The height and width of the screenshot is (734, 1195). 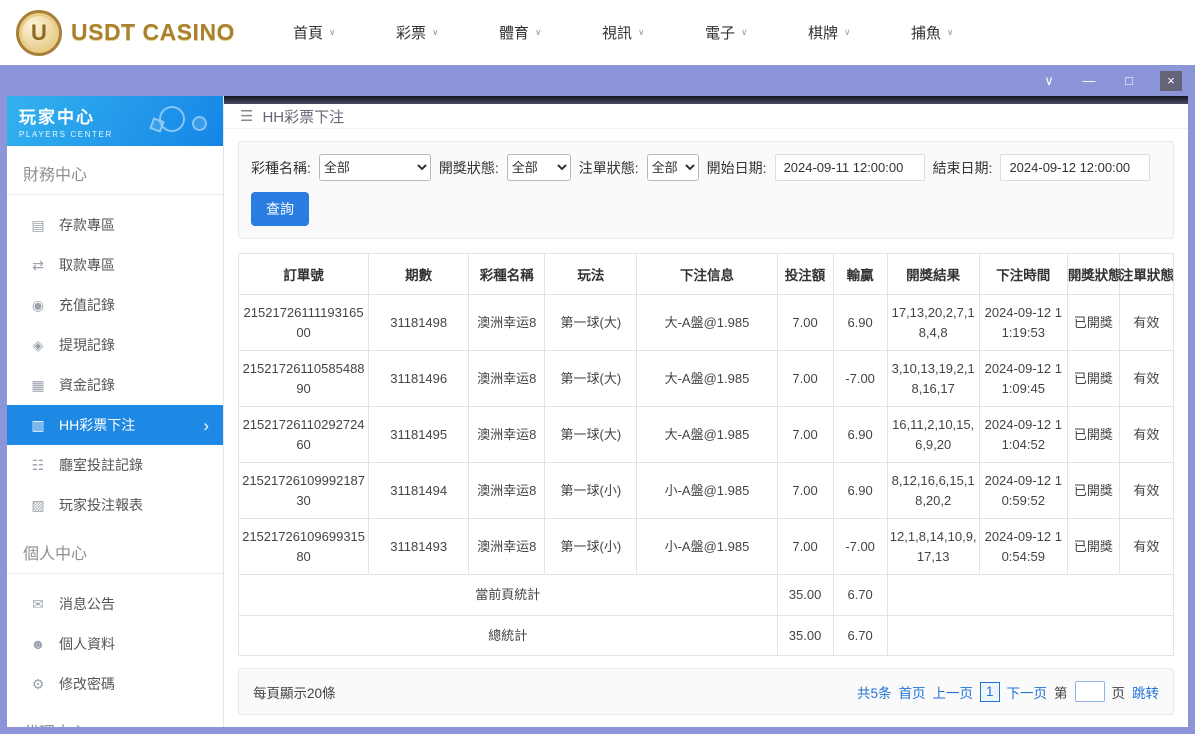 I want to click on sidebar-item-cashout-record: ◈ 提現記錄, so click(x=115, y=345).